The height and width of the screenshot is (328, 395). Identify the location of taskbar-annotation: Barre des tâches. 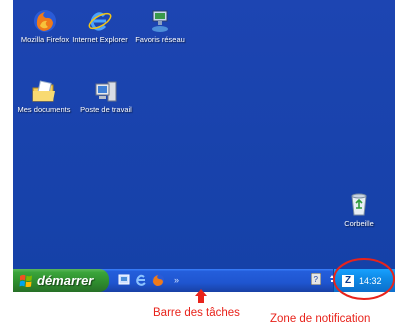
(196, 313).